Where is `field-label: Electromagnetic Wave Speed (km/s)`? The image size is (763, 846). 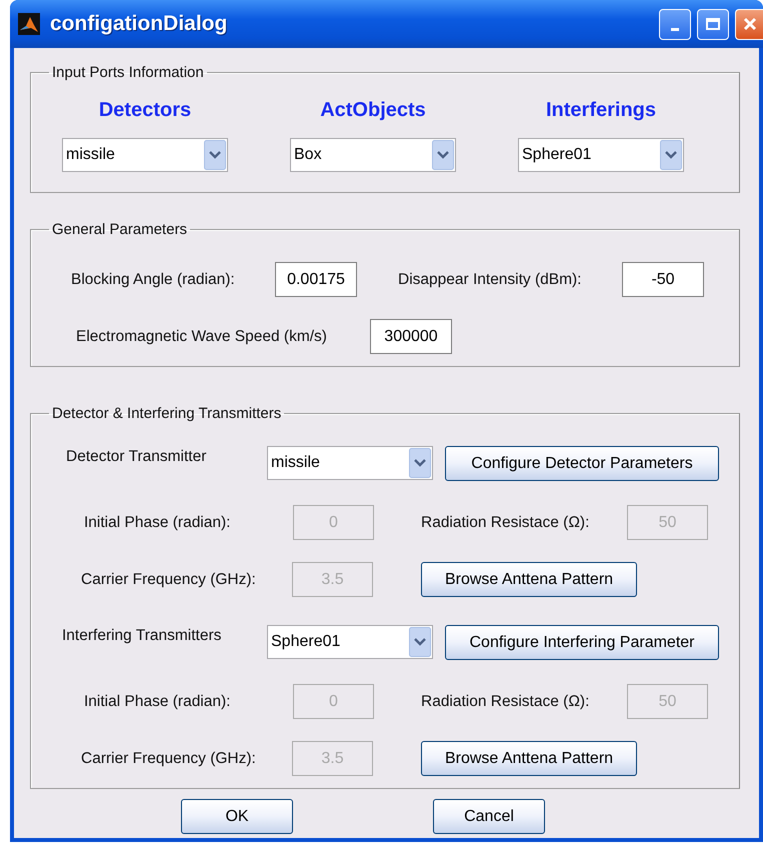
field-label: Electromagnetic Wave Speed (km/s) is located at coordinates (202, 337).